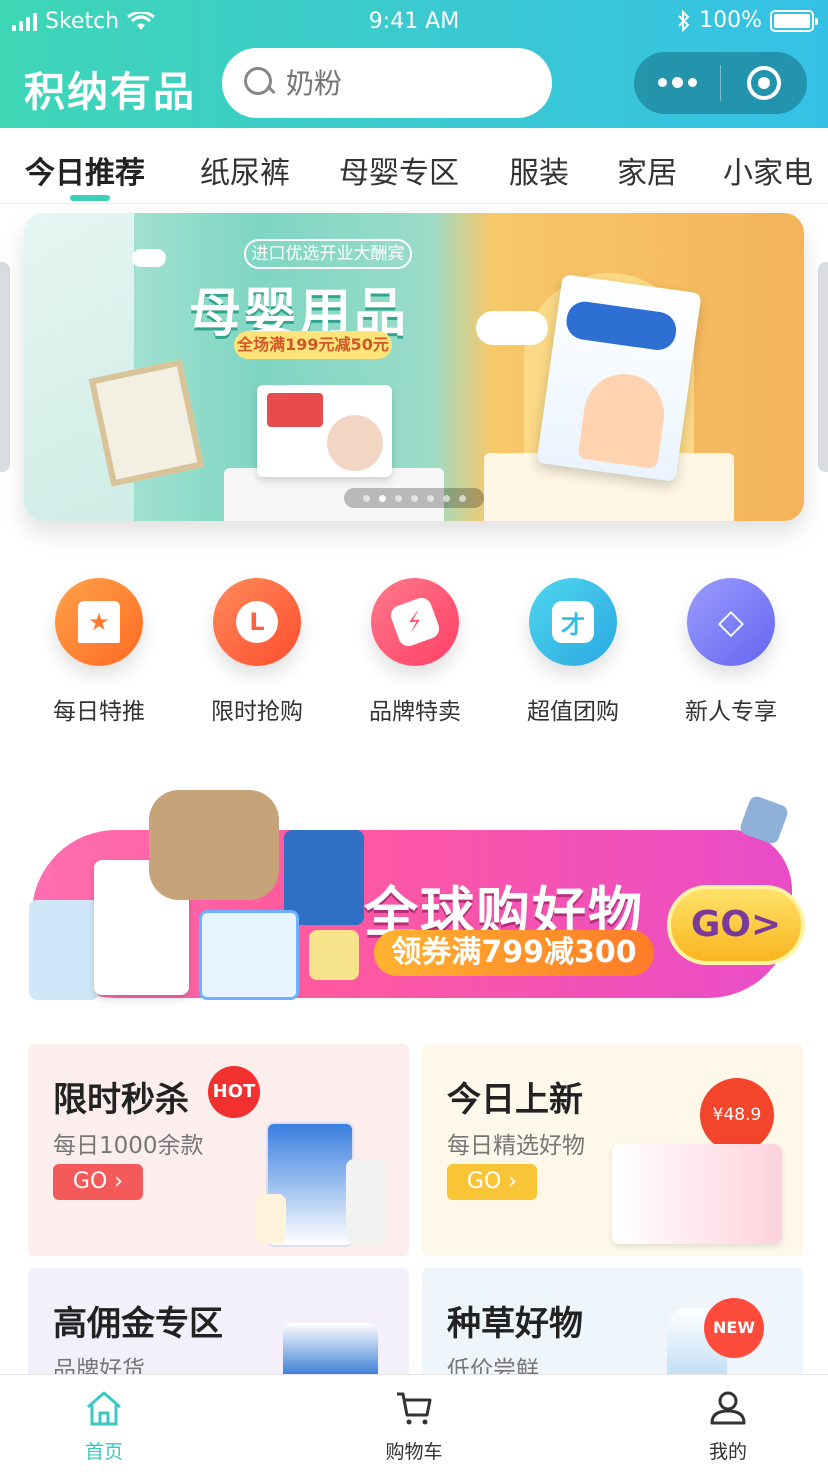 The image size is (828, 1472). I want to click on merries-product-image, so click(619, 378).